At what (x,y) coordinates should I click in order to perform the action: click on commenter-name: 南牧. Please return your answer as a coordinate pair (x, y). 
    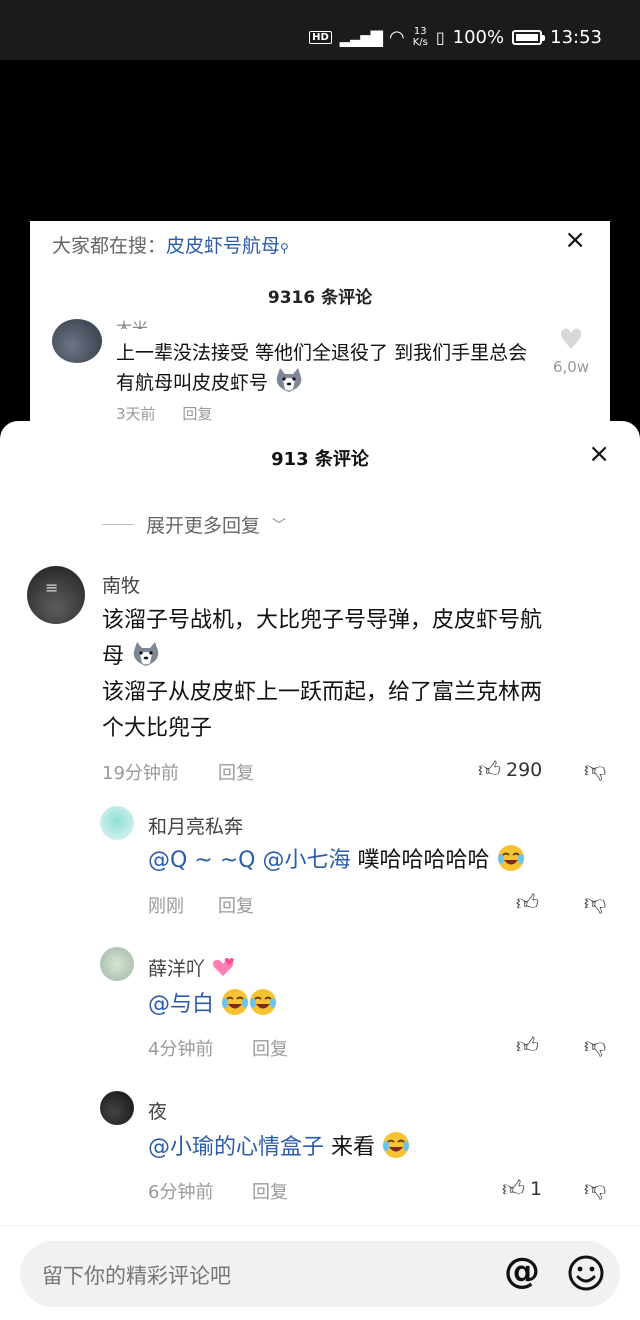
    Looking at the image, I should click on (121, 584).